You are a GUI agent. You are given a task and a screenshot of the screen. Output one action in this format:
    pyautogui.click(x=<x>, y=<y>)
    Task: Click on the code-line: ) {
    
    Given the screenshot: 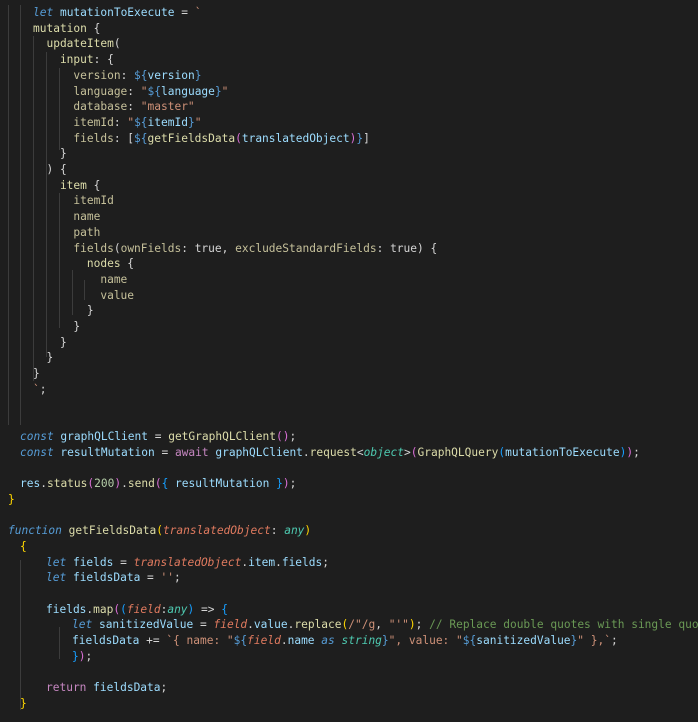 What is the action you would take?
    pyautogui.click(x=50, y=170)
    